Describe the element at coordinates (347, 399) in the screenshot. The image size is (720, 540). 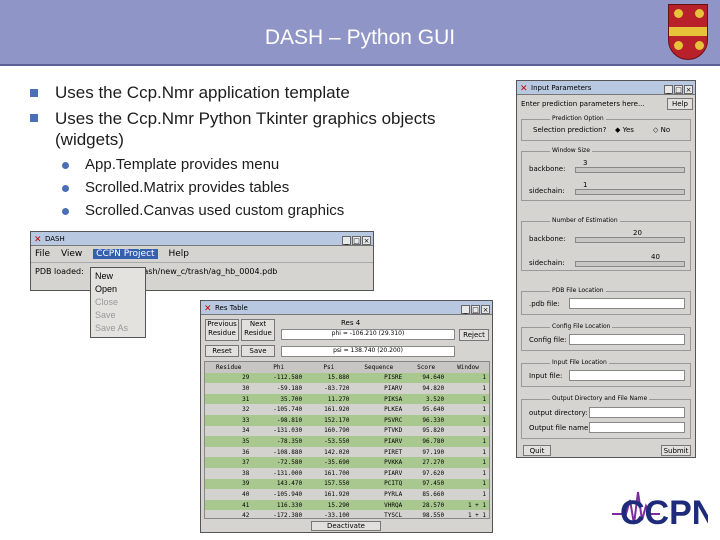
I see `table-row: 31 35.700 11.270 PIKSA 3.520 1` at that location.